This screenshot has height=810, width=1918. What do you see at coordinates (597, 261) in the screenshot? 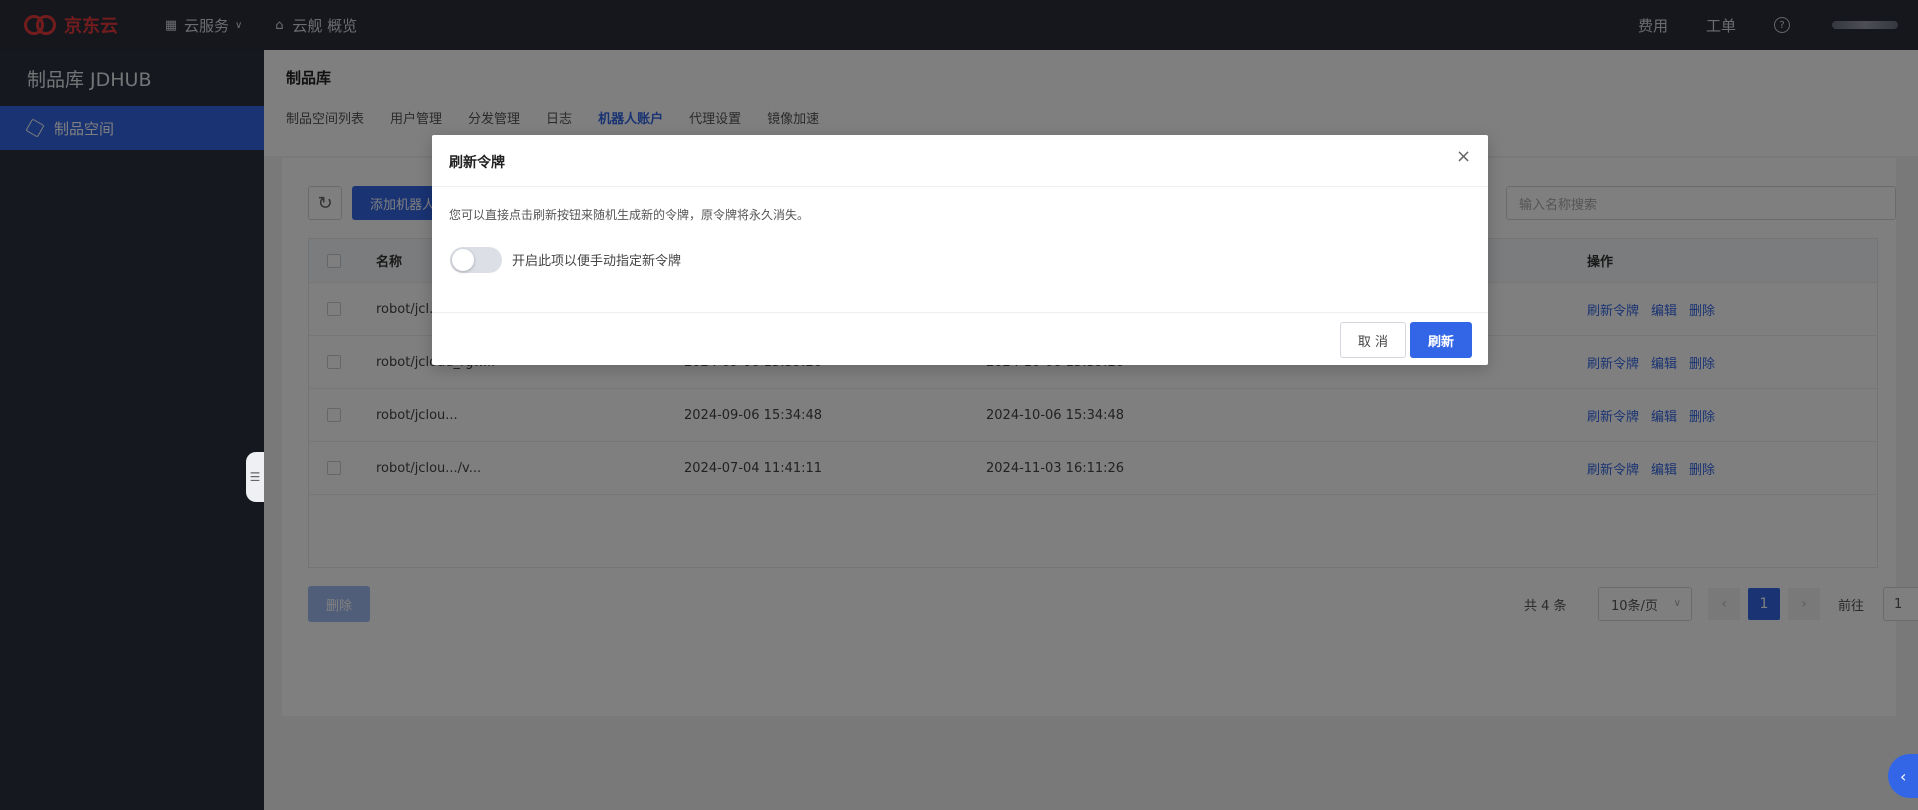
I see `toggle-label: 开启此项以便手动指定新令牌` at bounding box center [597, 261].